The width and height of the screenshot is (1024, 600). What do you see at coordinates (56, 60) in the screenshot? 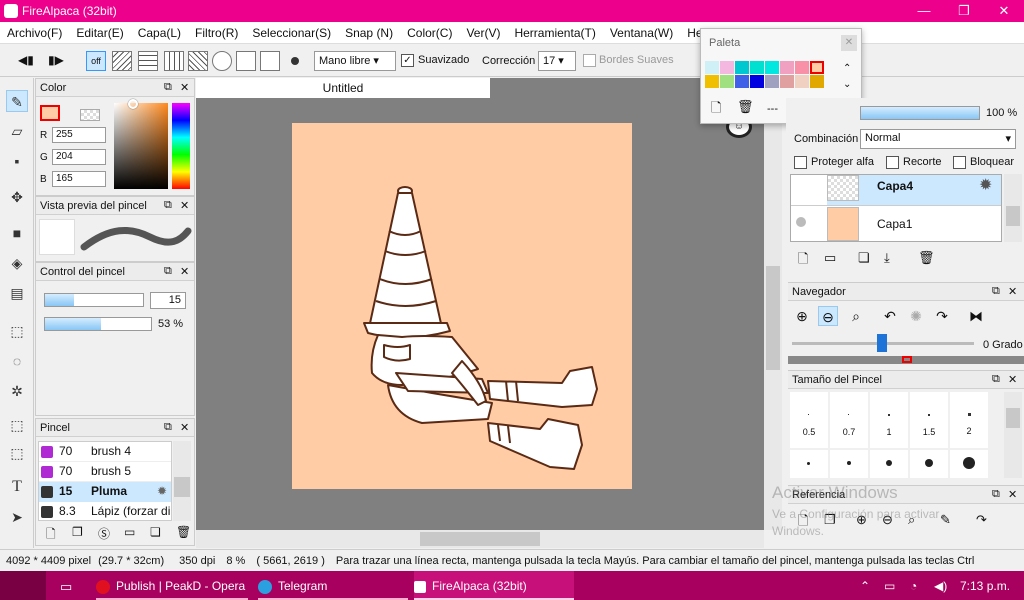
I see `next-icon: ▮▶` at bounding box center [56, 60].